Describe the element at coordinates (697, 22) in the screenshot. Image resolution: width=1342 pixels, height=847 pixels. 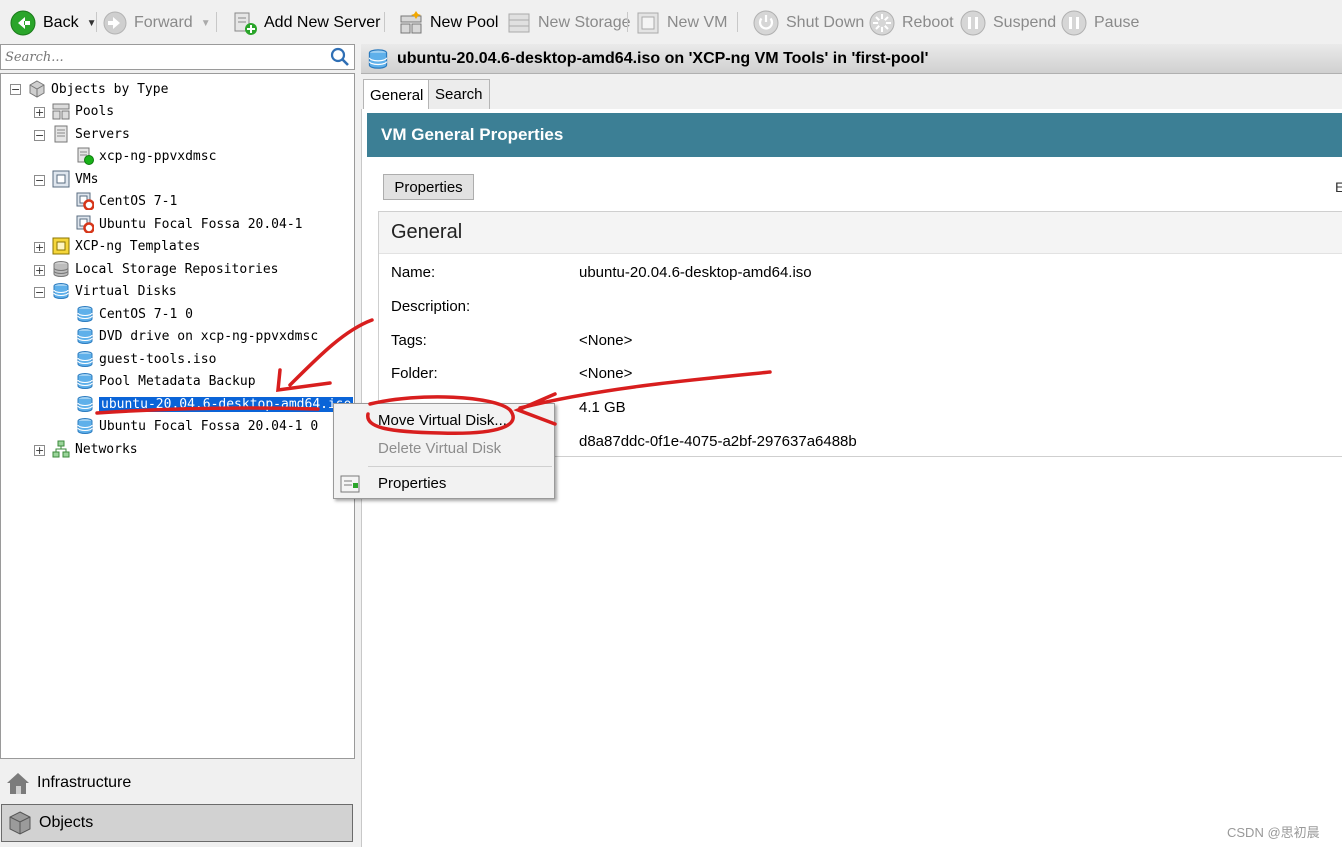
I see `new-vm-label: New VM` at that location.